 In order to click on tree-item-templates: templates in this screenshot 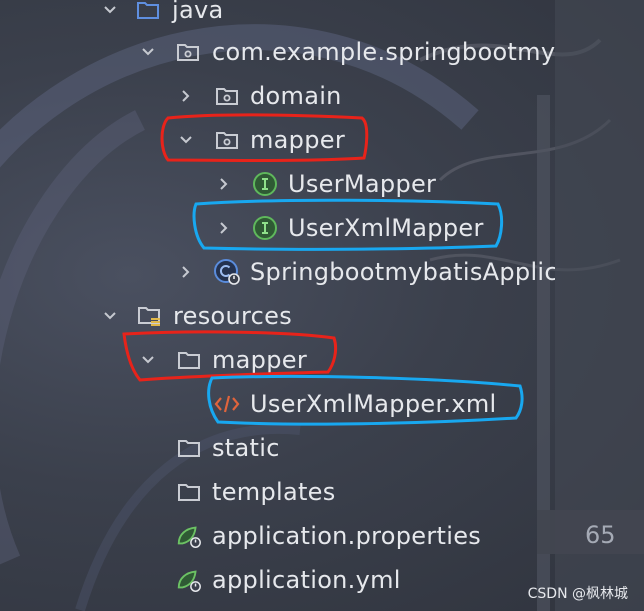, I will do `click(277, 492)`.